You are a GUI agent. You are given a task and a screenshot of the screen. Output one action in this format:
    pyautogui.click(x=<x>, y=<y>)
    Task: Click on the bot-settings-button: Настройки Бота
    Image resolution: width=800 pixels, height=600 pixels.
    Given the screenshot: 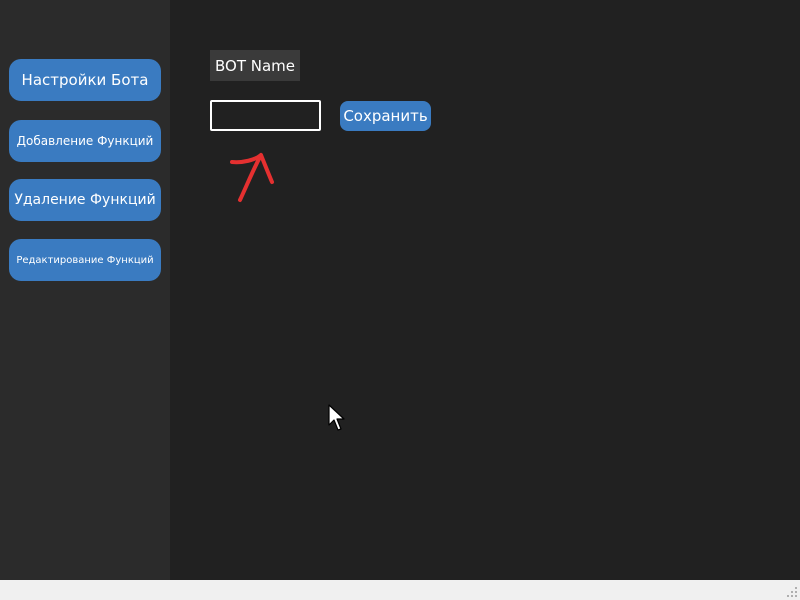 What is the action you would take?
    pyautogui.click(x=85, y=80)
    